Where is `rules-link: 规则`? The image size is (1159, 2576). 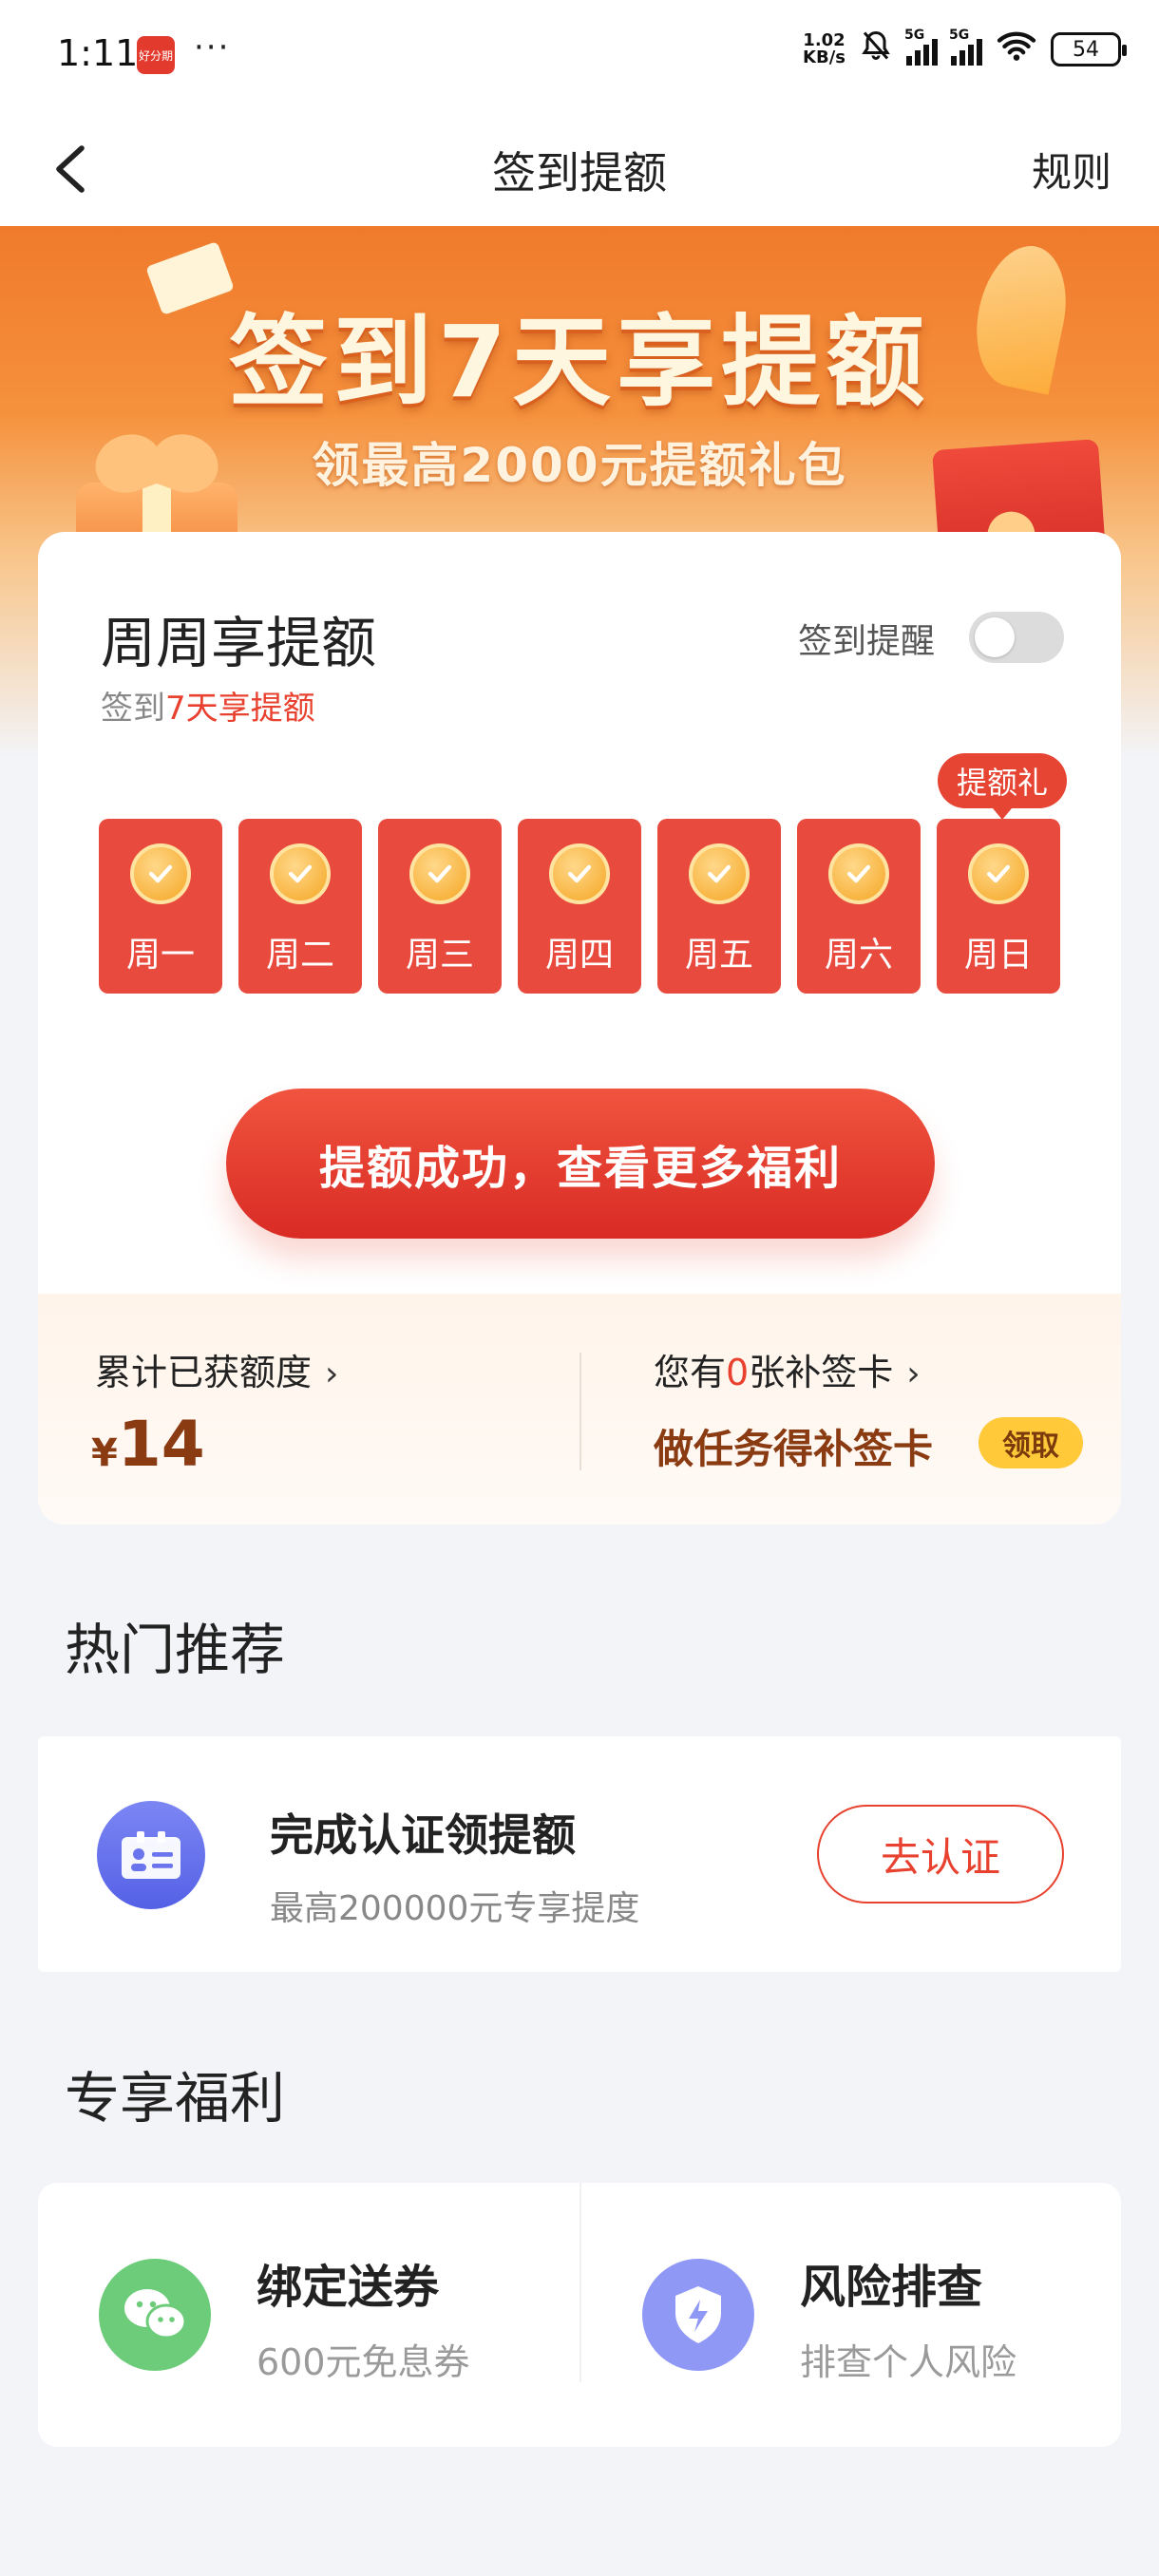 rules-link: 规则 is located at coordinates (1072, 170).